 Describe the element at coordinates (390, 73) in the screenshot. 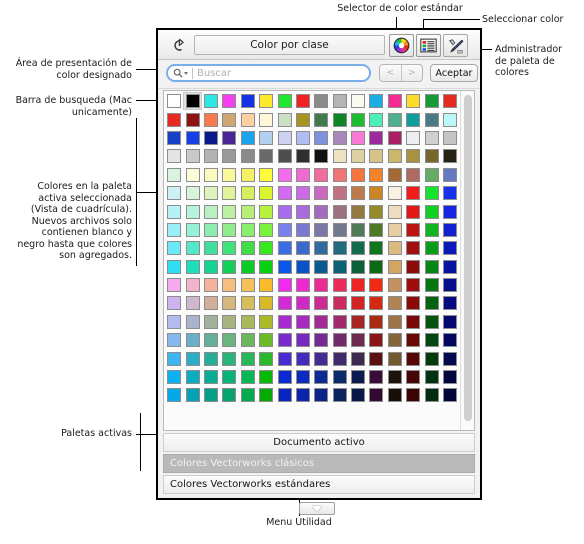

I see `search-prev-button: <` at that location.